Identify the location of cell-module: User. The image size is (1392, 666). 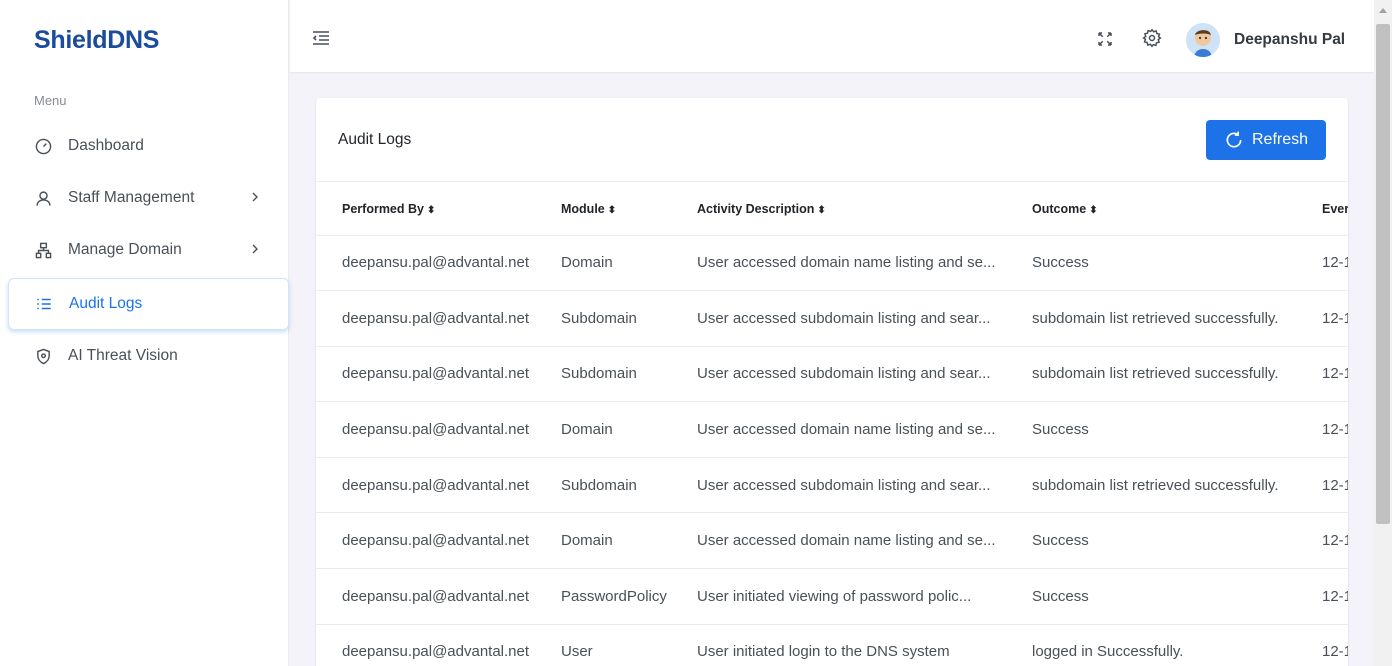
(629, 645).